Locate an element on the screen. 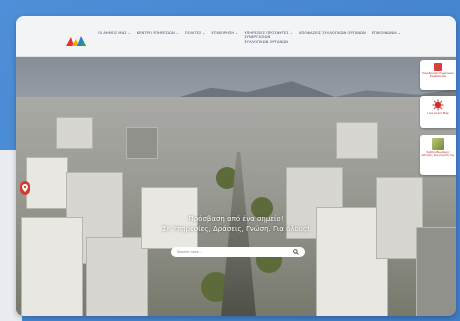 The height and width of the screenshot is (321, 460). nav-item-label: ΕΠΙΚΟΙΝΩΝΙΑ is located at coordinates (384, 33).